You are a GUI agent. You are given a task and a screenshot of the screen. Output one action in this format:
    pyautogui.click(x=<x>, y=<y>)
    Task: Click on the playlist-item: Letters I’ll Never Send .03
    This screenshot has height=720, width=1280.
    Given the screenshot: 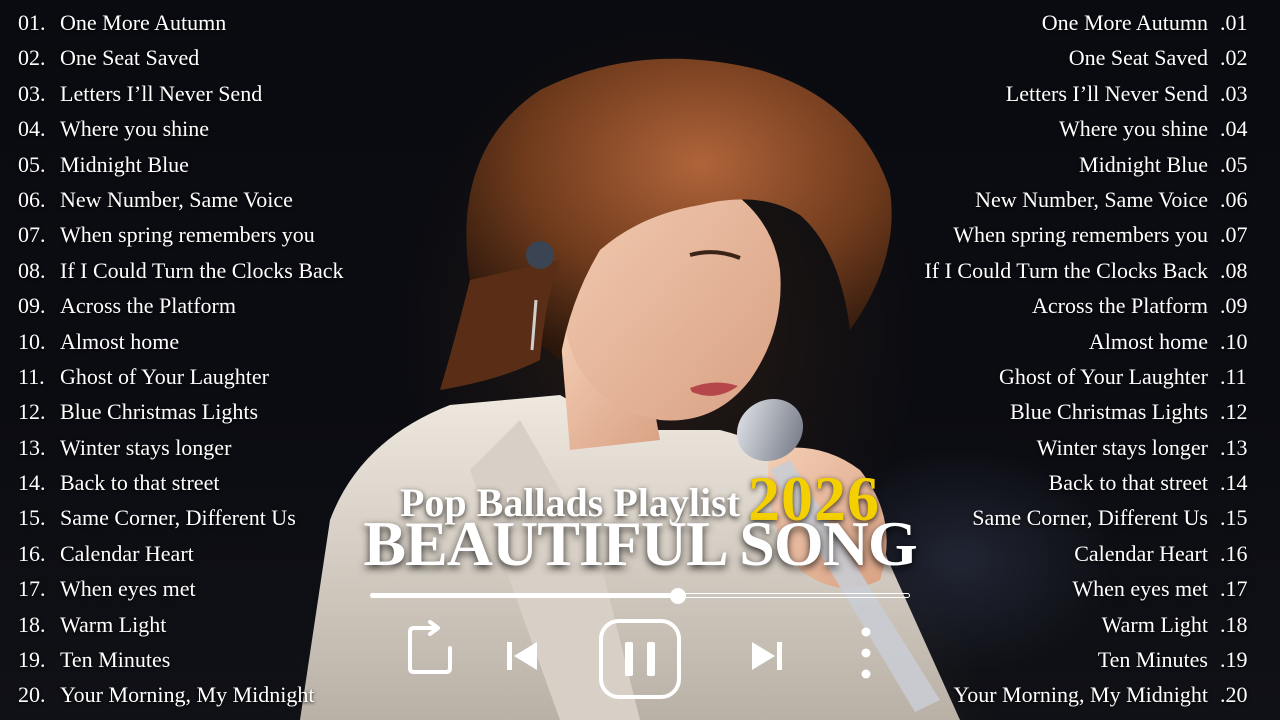 What is the action you would take?
    pyautogui.click(x=1093, y=93)
    